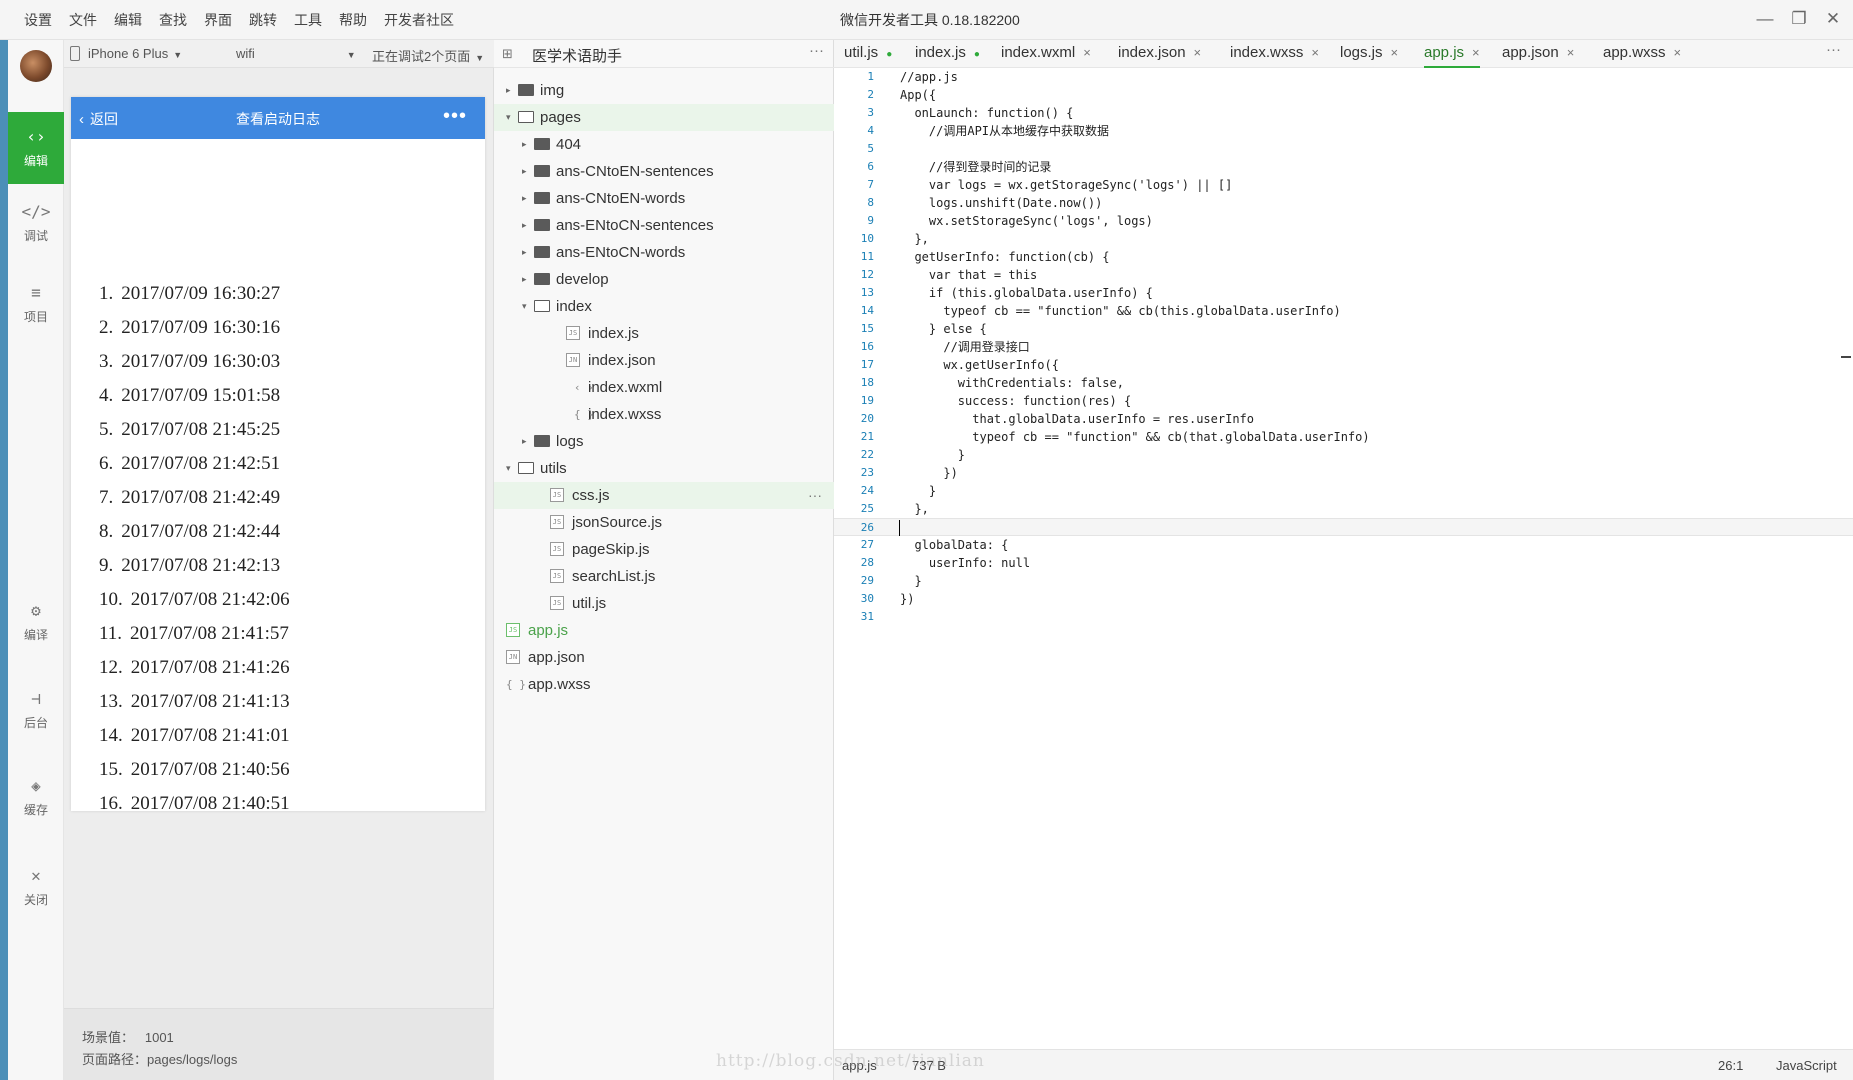 The image size is (1853, 1080). What do you see at coordinates (947, 54) in the screenshot?
I see `tab-index-js: index.js ●` at bounding box center [947, 54].